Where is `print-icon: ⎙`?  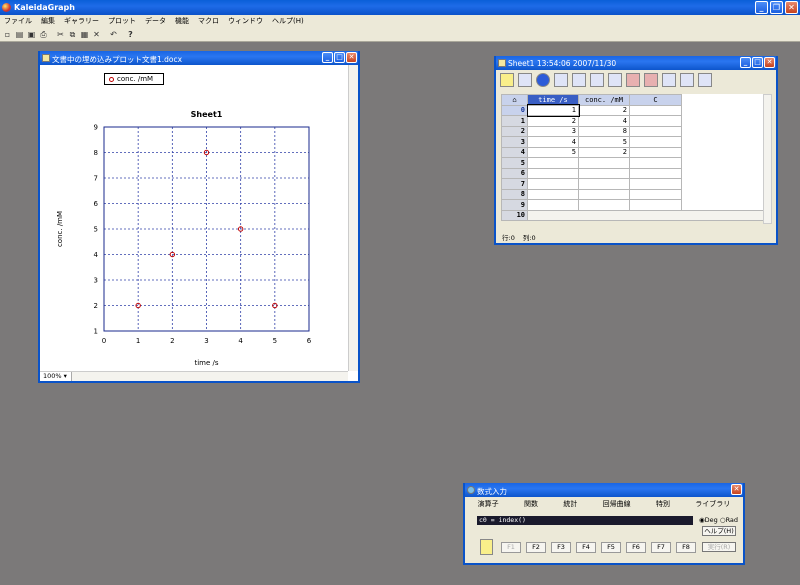
print-icon: ⎙ is located at coordinates (43, 34).